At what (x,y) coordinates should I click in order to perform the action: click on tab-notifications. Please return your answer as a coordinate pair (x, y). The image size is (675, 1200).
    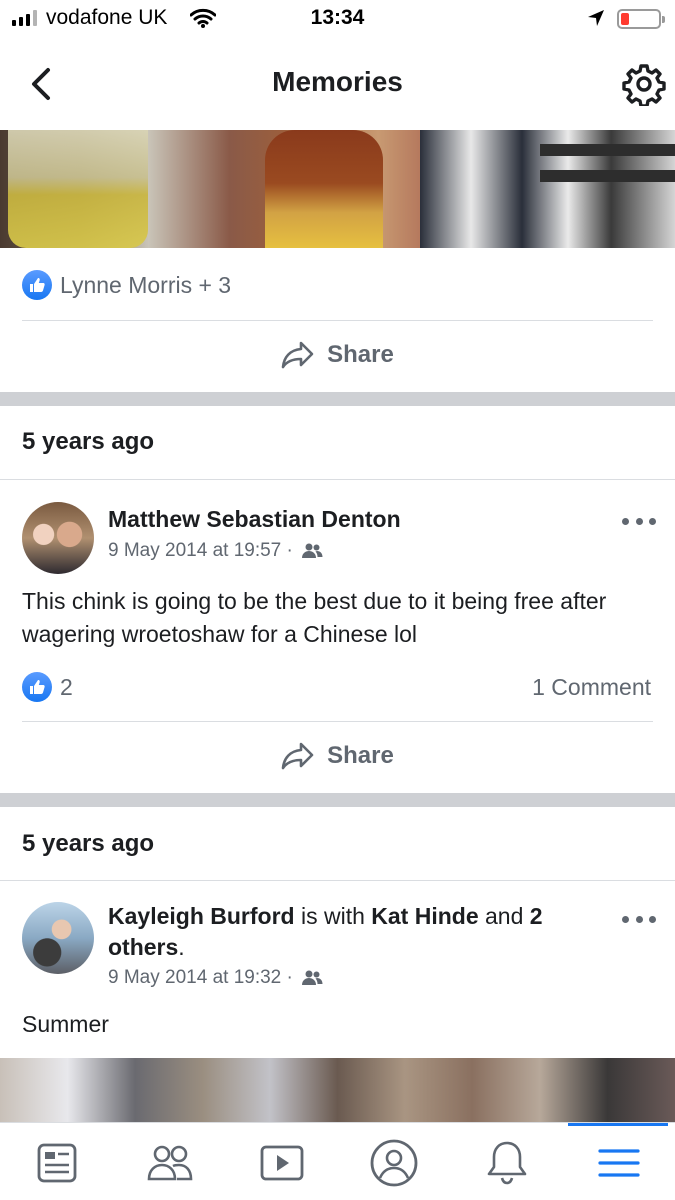
    Looking at the image, I should click on (507, 1163).